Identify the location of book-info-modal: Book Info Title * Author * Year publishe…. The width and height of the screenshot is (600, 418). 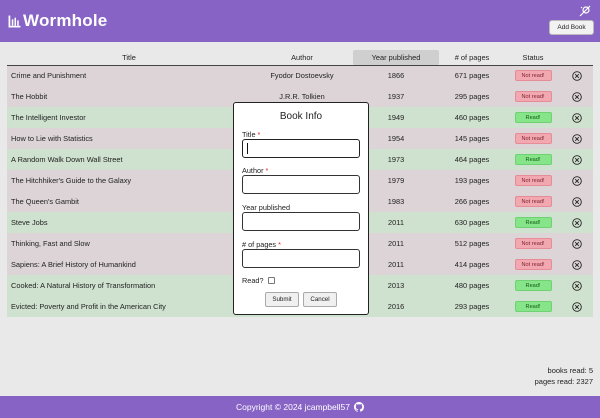
(301, 208).